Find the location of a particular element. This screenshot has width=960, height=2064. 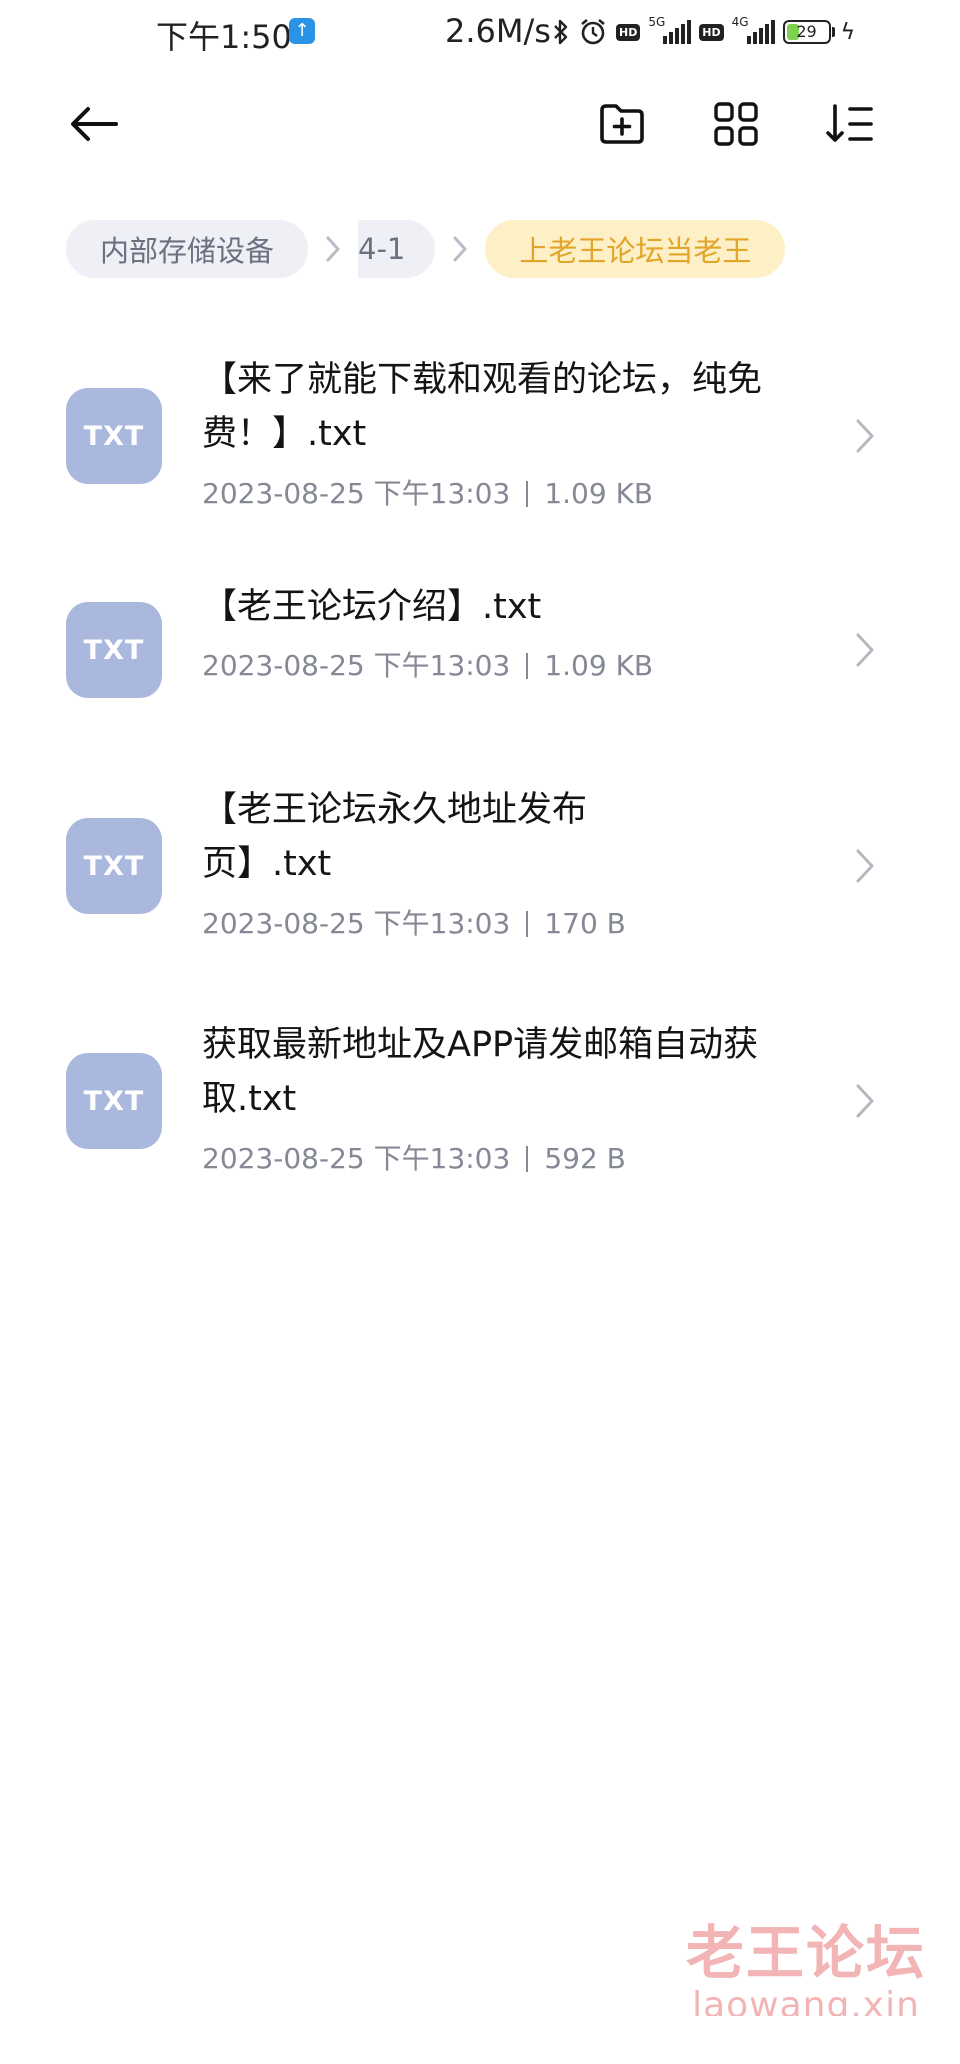

battery-icon: 29 is located at coordinates (808, 32).